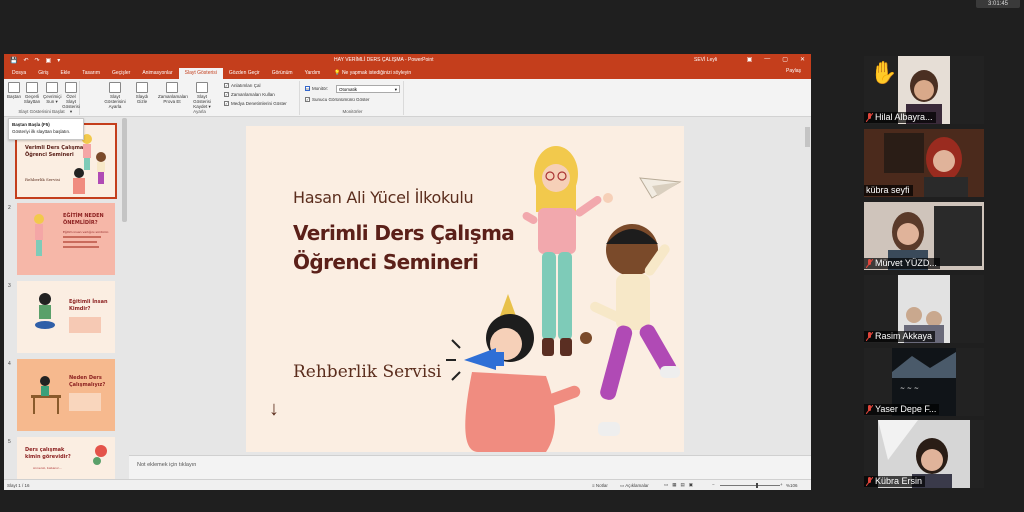  What do you see at coordinates (884, 72) in the screenshot?
I see `raised-hand-icon: ✋` at bounding box center [884, 72].